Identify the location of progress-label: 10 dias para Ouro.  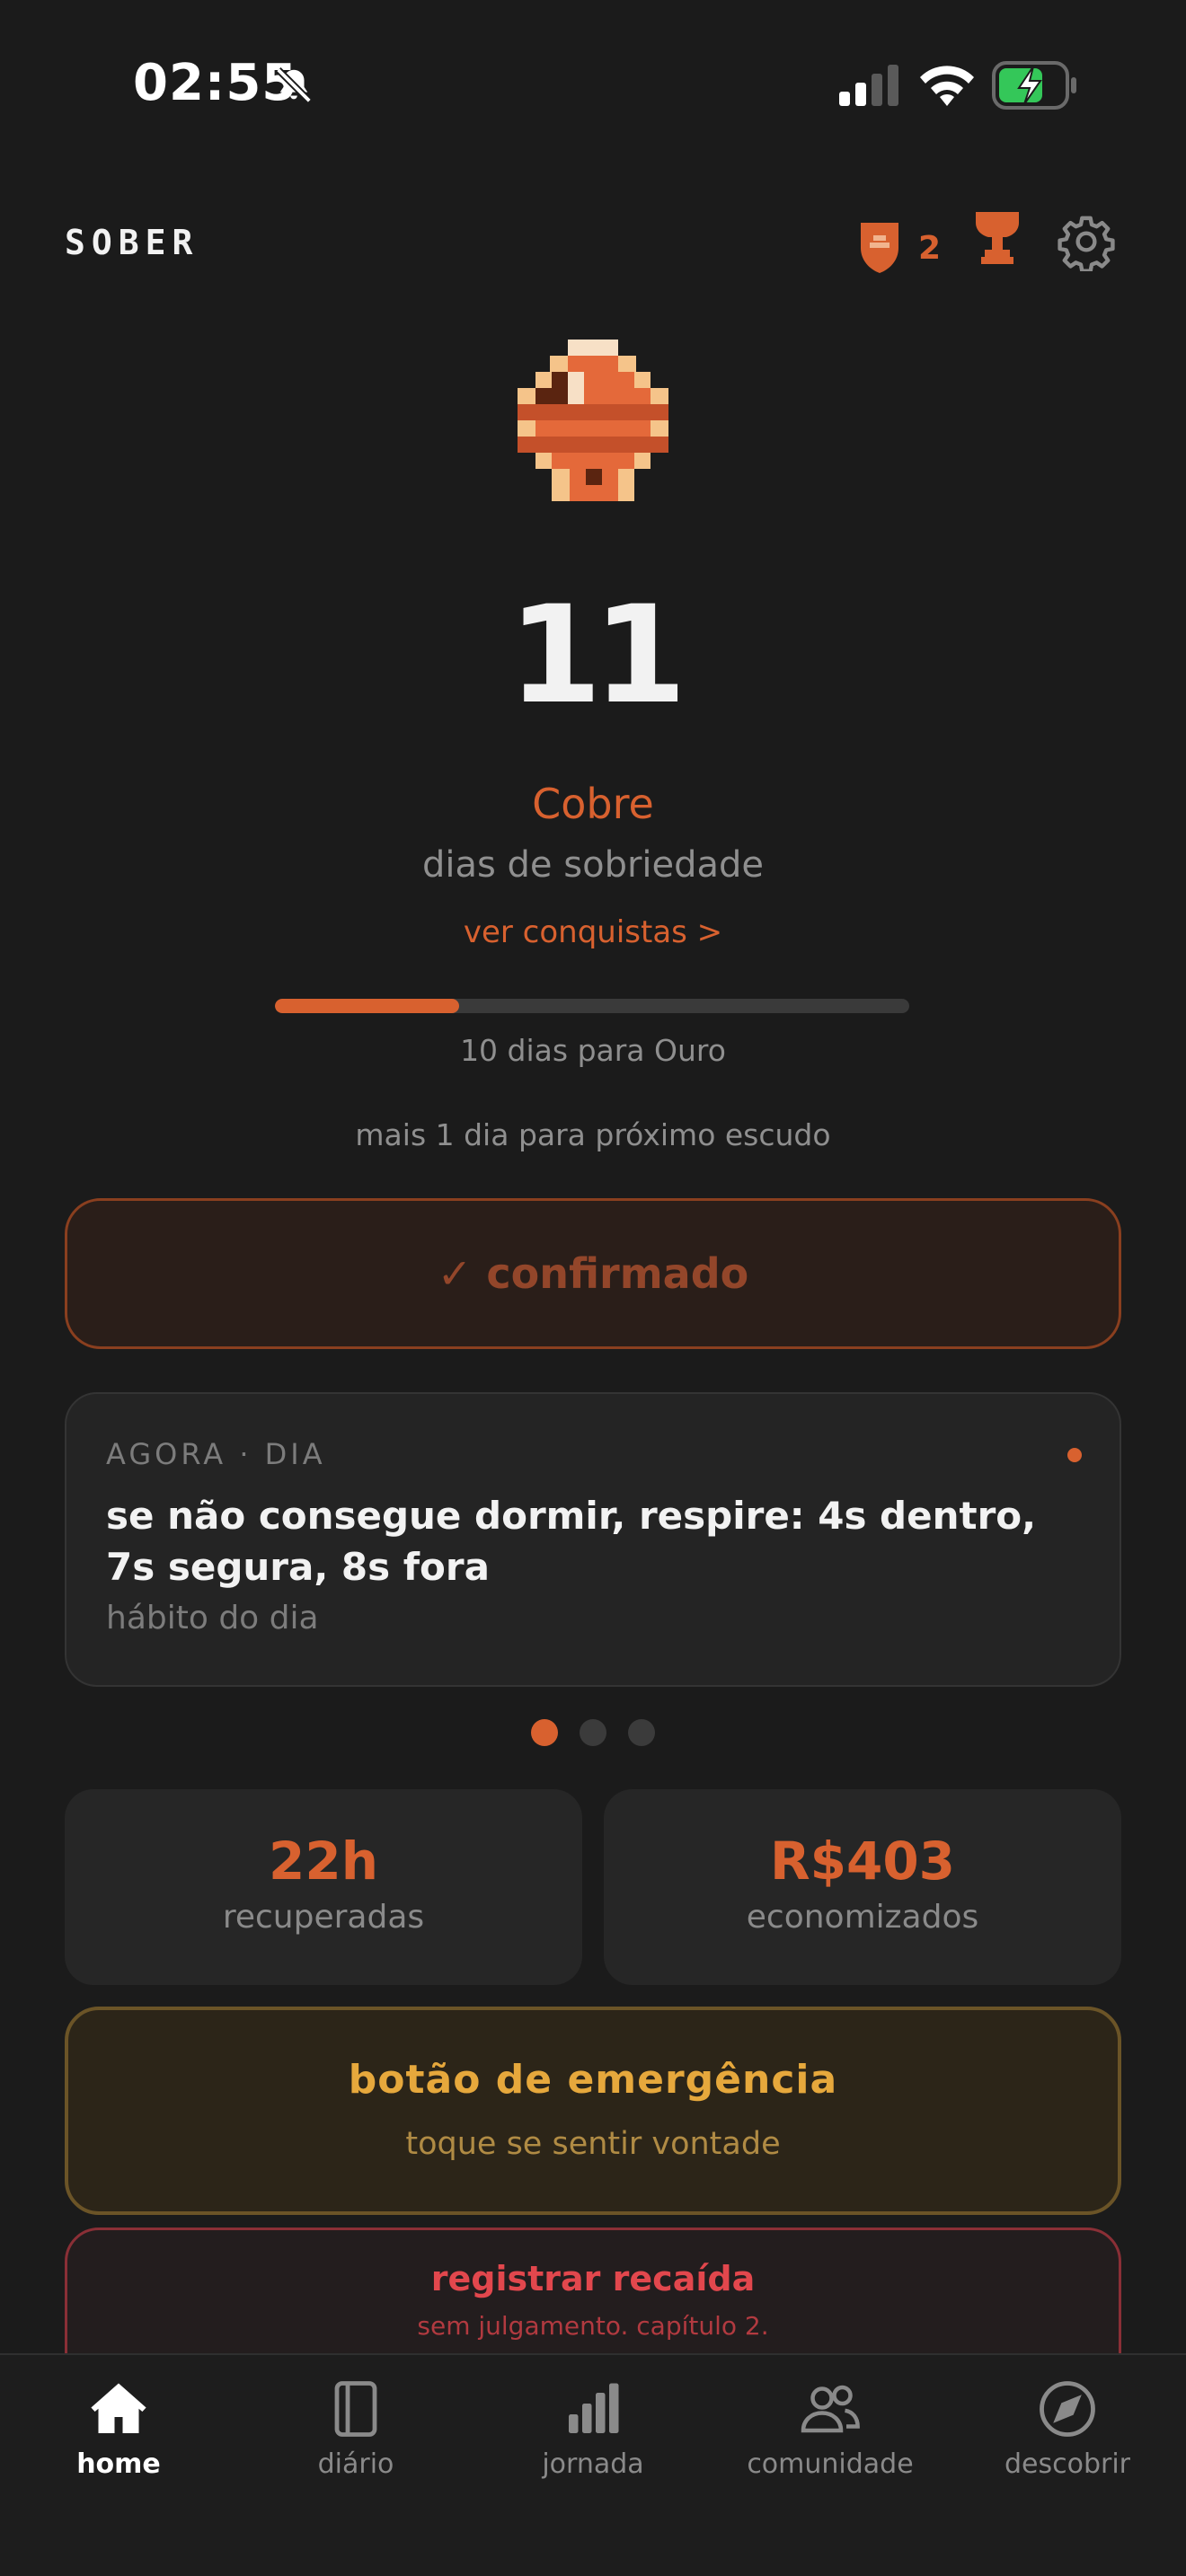
(593, 1050).